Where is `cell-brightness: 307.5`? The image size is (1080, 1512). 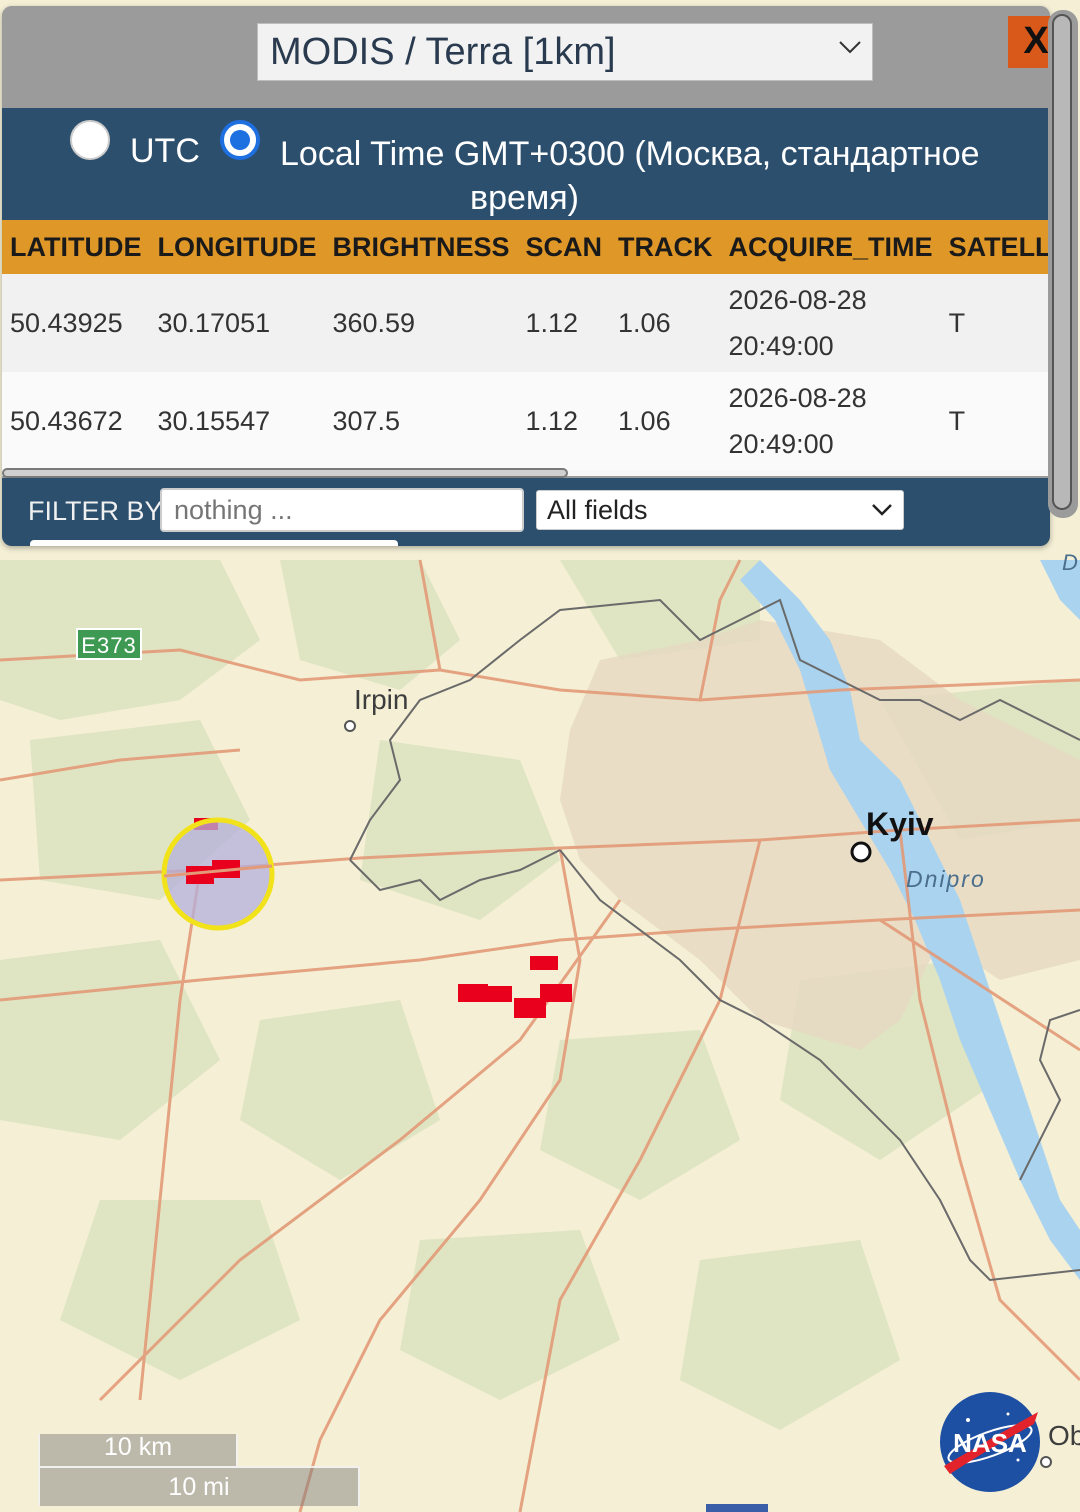
cell-brightness: 307.5 is located at coordinates (421, 421).